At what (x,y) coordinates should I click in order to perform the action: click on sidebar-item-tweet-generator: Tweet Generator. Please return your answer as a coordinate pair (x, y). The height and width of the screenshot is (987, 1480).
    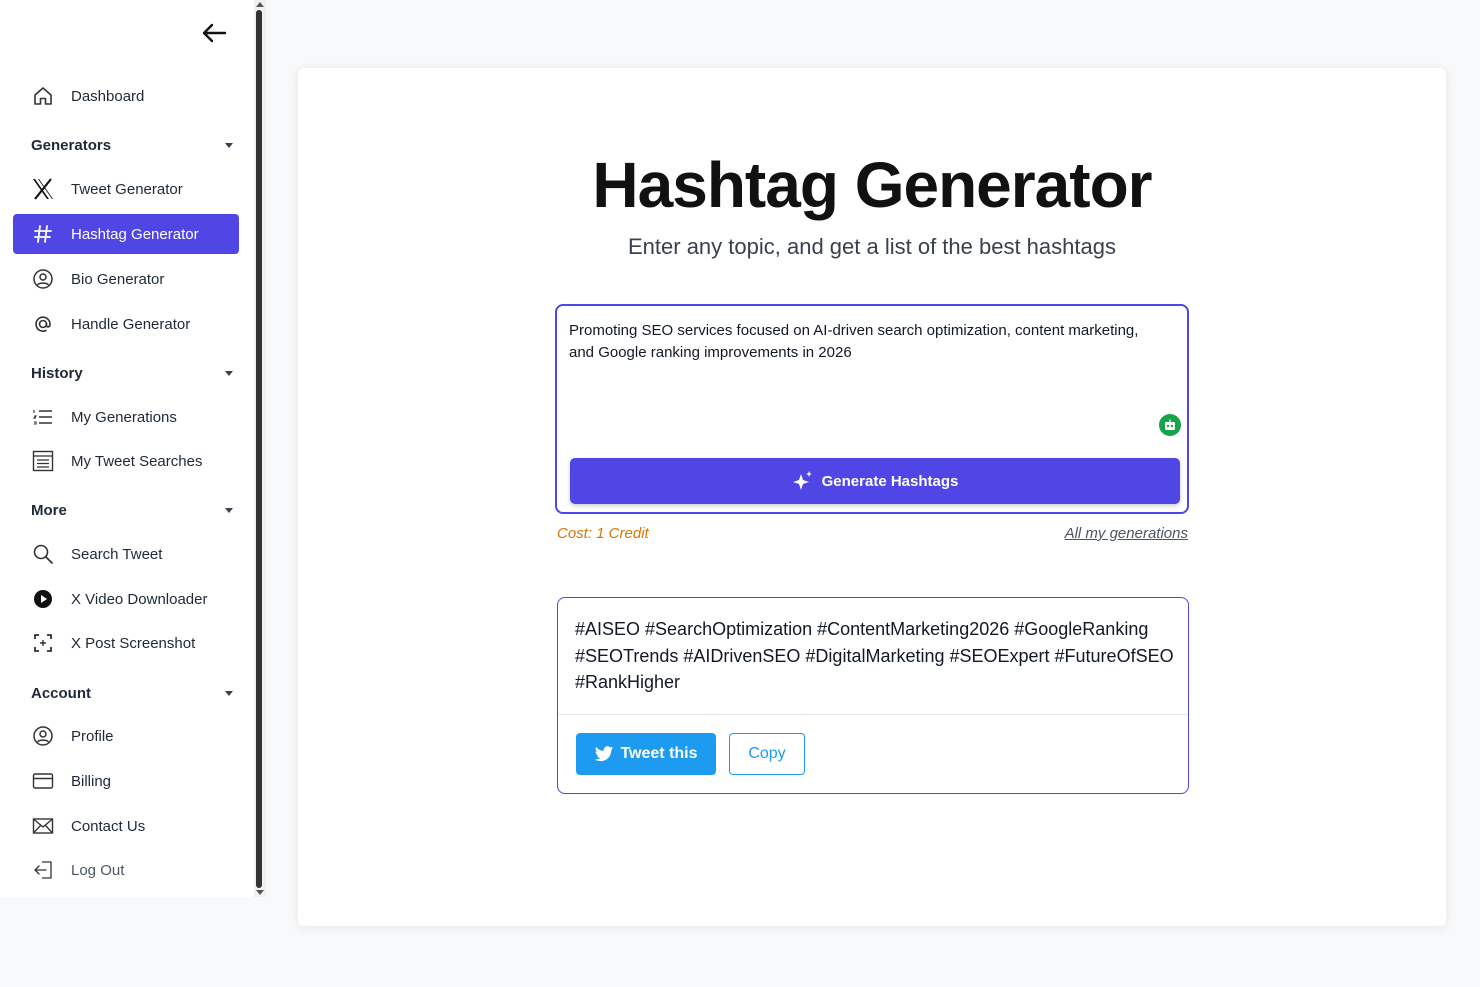
    Looking at the image, I should click on (126, 189).